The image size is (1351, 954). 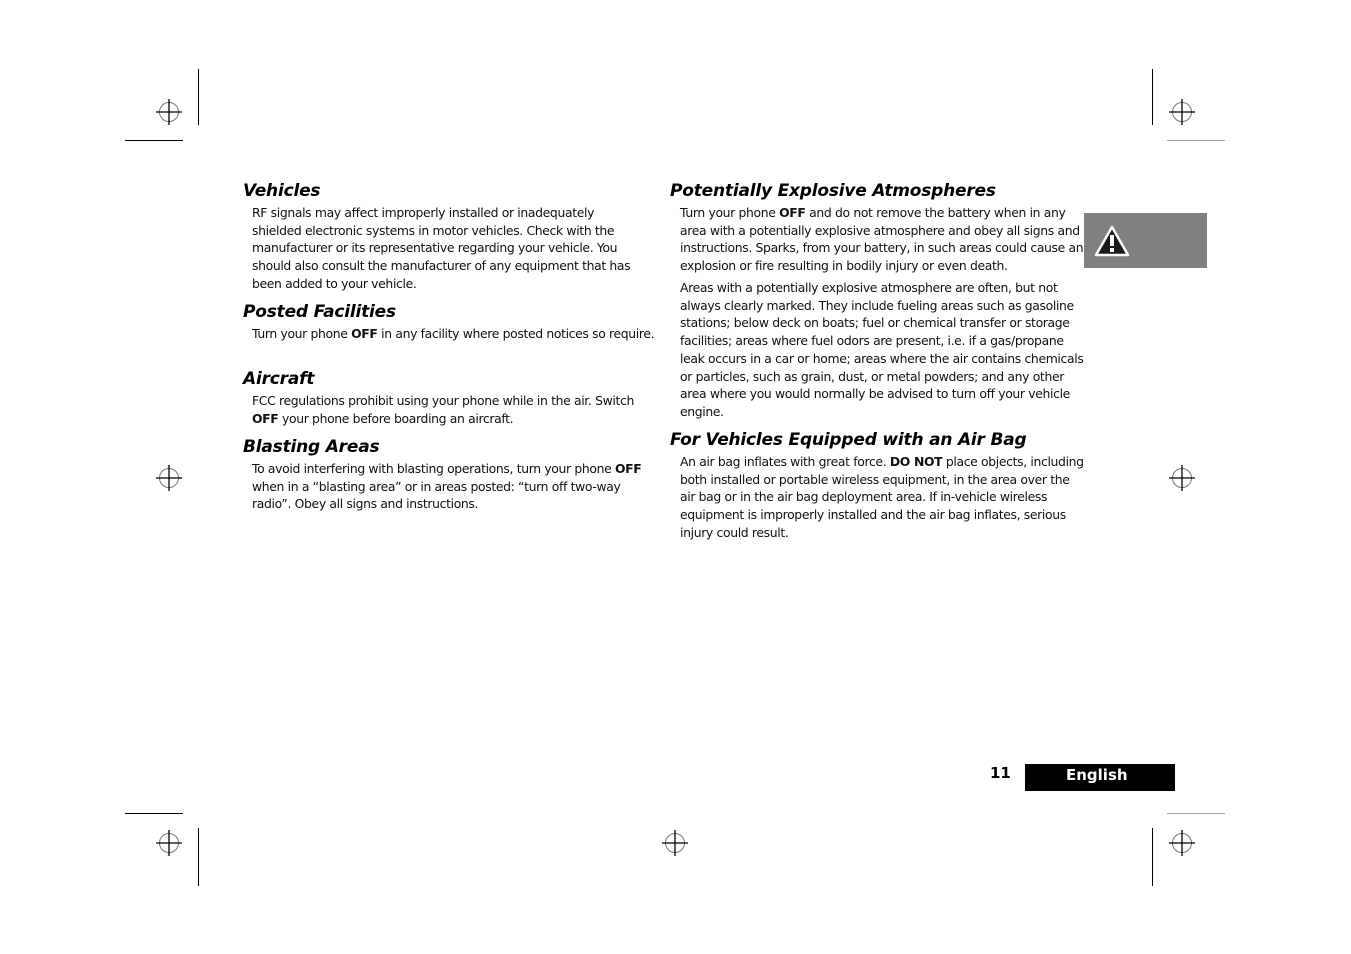 What do you see at coordinates (1152, 97) in the screenshot?
I see `crop-mark-top-right-vertical` at bounding box center [1152, 97].